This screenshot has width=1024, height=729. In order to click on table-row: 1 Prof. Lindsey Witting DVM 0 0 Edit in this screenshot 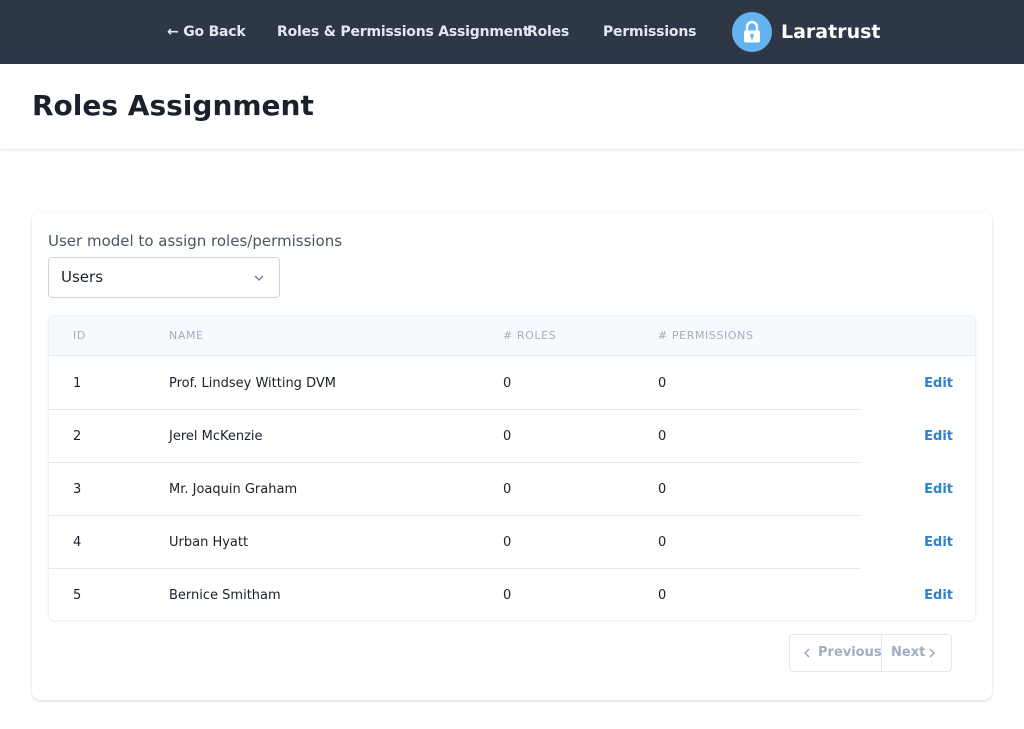, I will do `click(512, 383)`.